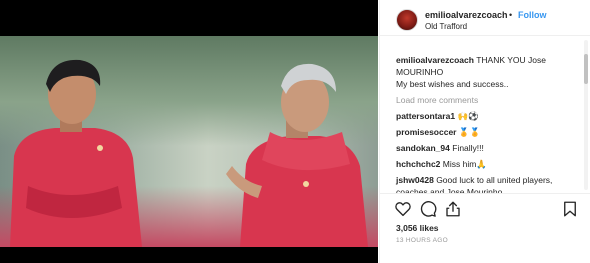 This screenshot has width=590, height=263. I want to click on list-item: promisesoccer 🏅🏅, so click(486, 132).